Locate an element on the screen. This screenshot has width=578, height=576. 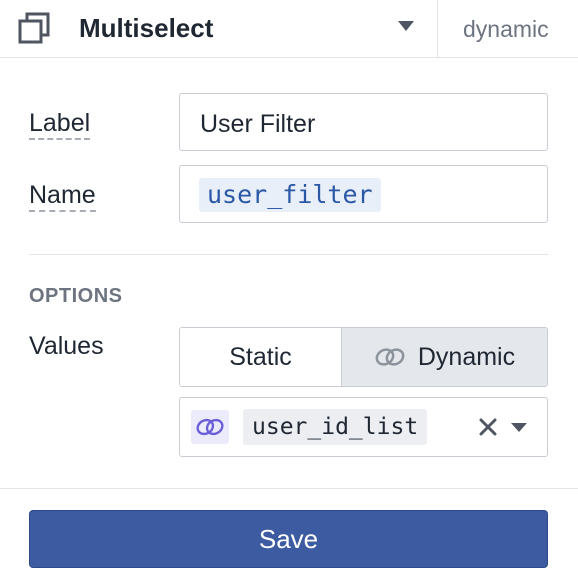
mode-label: dynamic is located at coordinates (506, 29).